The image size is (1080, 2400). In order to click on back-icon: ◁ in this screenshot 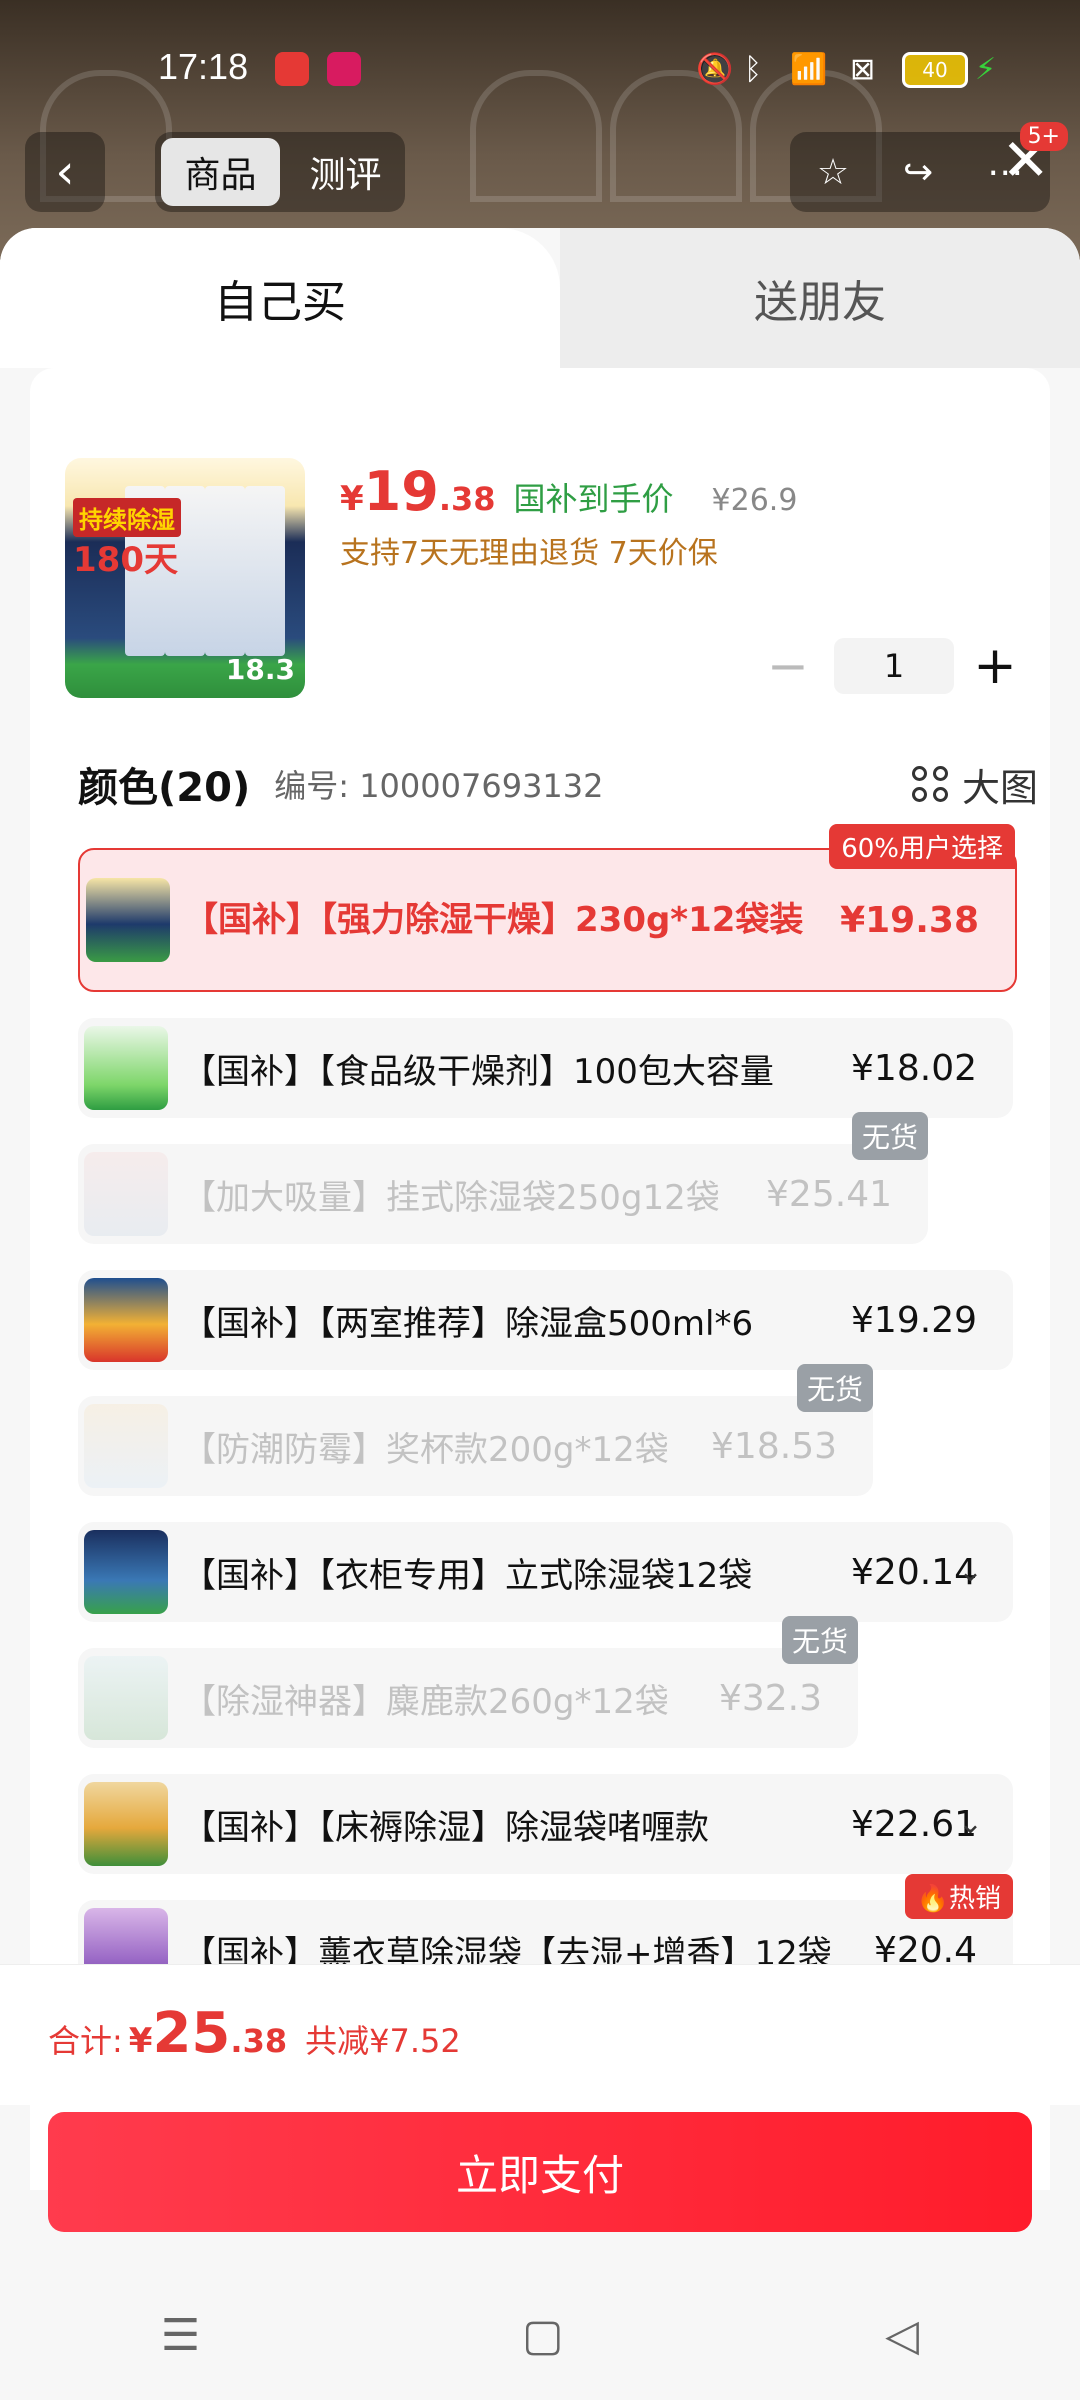, I will do `click(902, 2335)`.